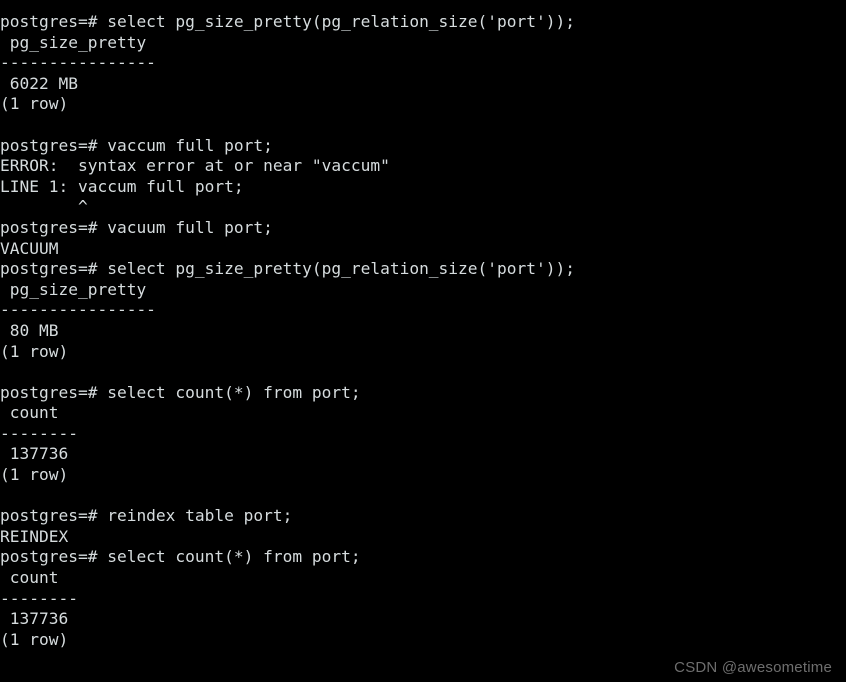  I want to click on terminal-line: postgres=# reindex table port;, so click(146, 516).